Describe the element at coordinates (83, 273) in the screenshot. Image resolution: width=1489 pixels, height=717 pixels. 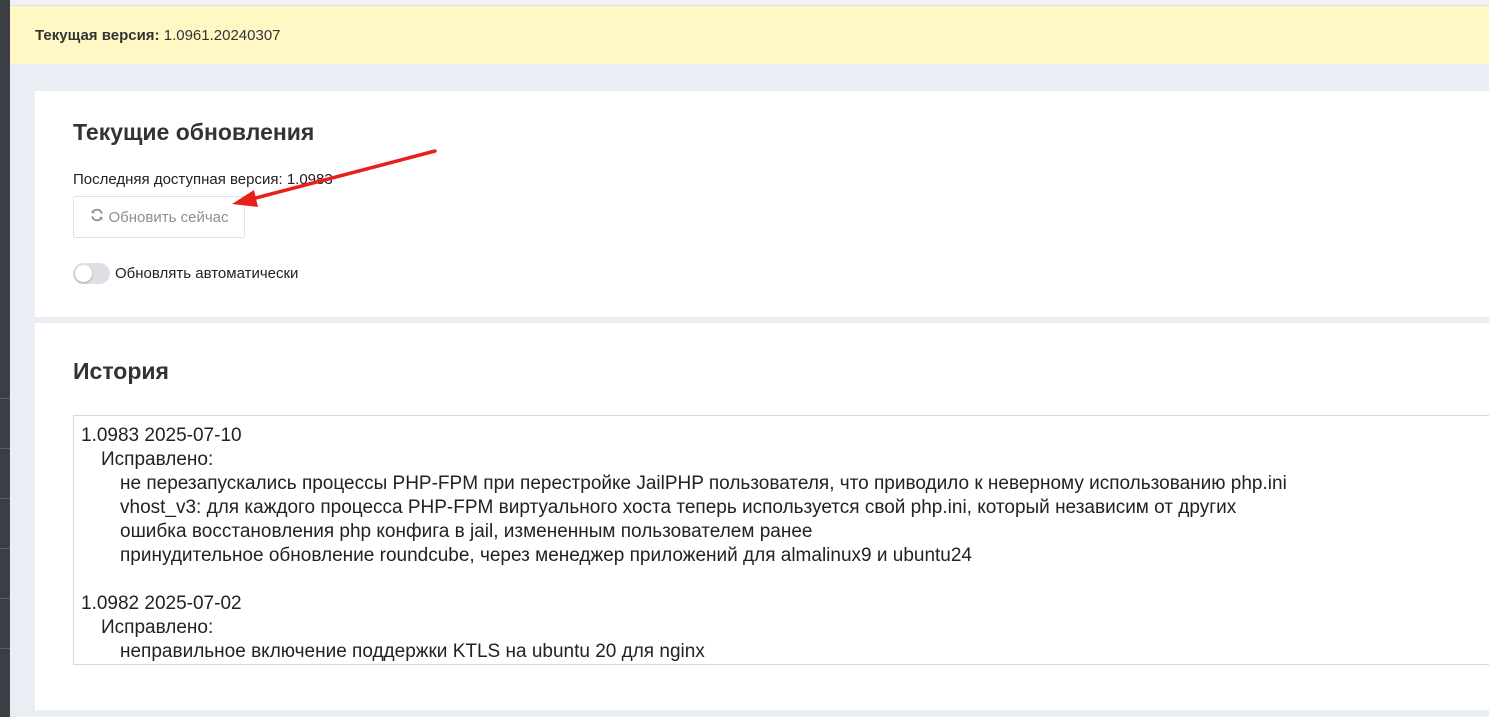
I see `toggle-knob` at that location.